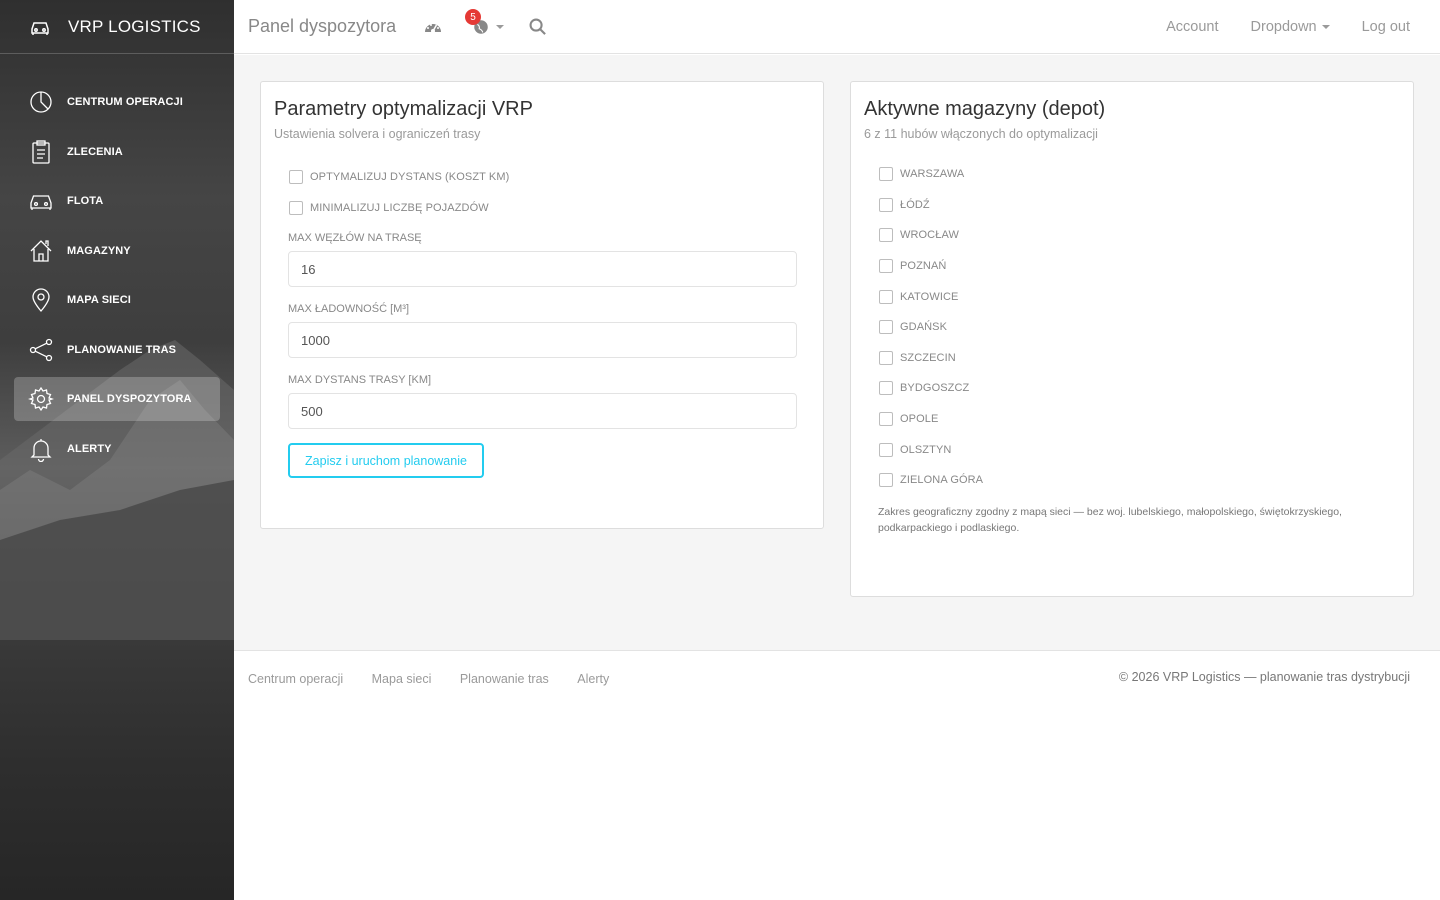 This screenshot has width=1440, height=900. Describe the element at coordinates (122, 349) in the screenshot. I see `sidebar-item-label: PLANOWANIE TRAS` at that location.